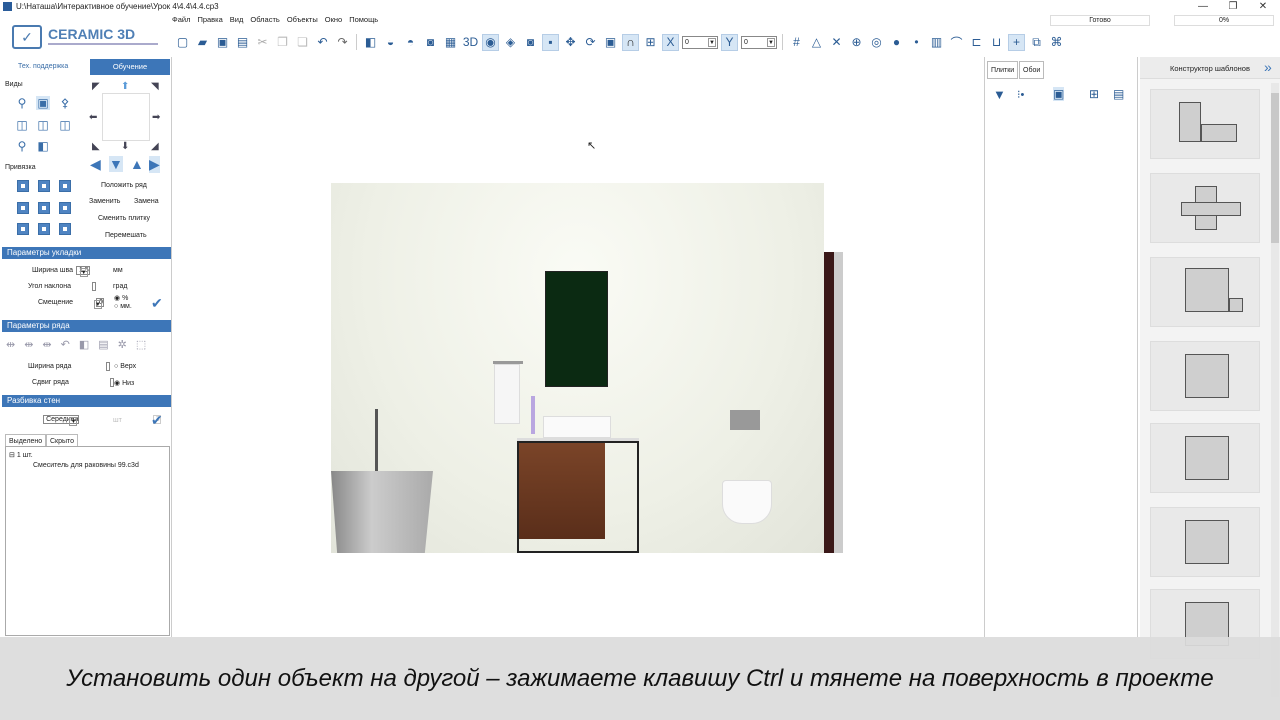  I want to click on radio-mm: ○ мм., so click(123, 306).